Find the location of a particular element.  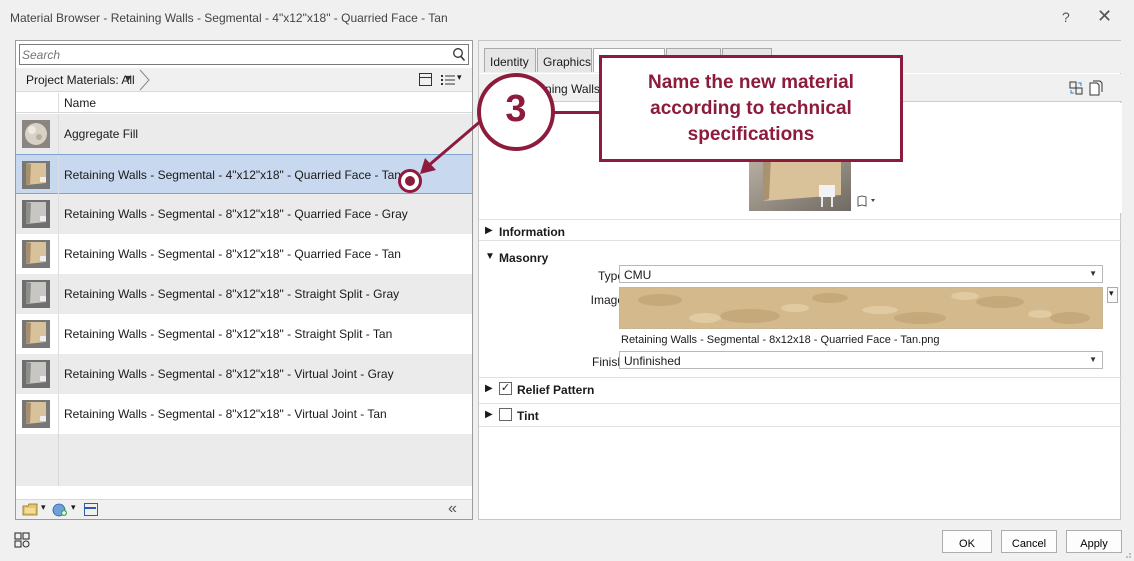

finish-label: Finish is located at coordinates (607, 362).